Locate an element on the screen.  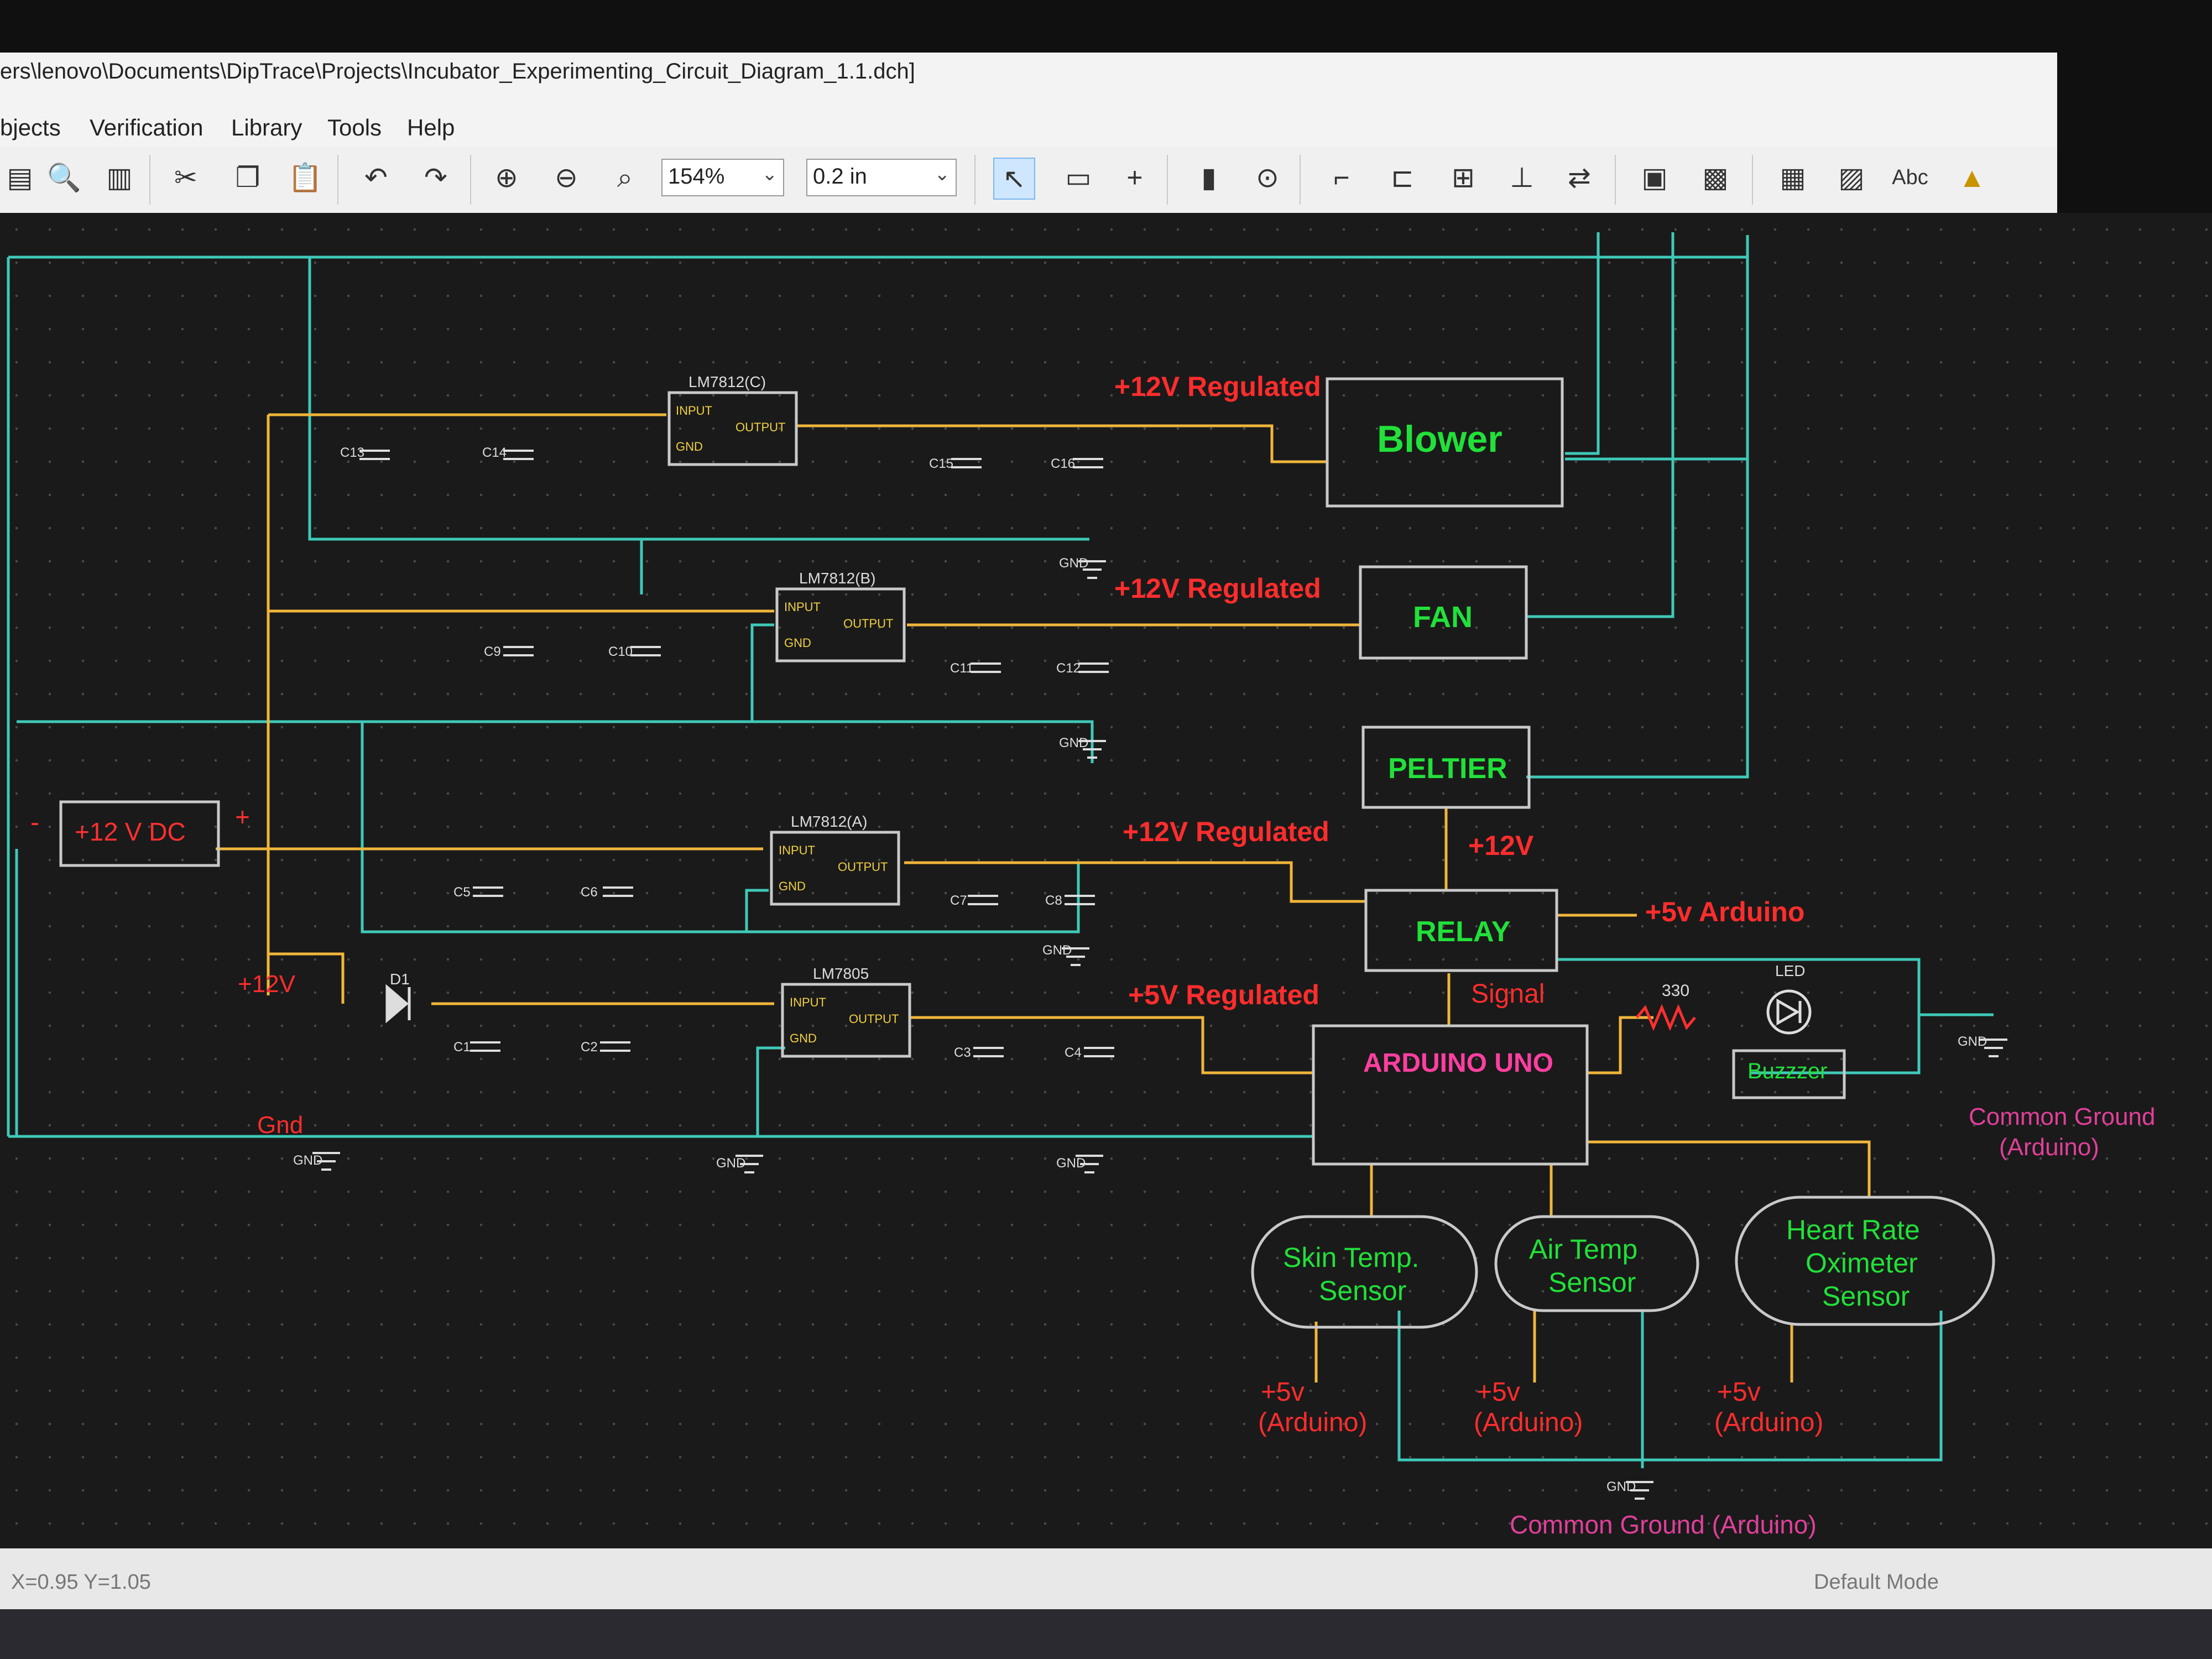
reg-b-label: LM7812(B) is located at coordinates (838, 579).